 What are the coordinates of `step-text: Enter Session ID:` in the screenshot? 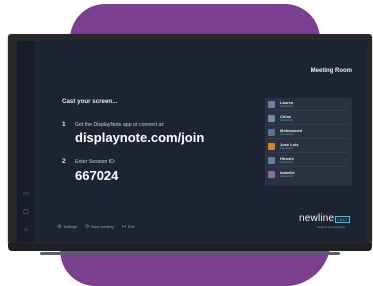 It's located at (95, 162).